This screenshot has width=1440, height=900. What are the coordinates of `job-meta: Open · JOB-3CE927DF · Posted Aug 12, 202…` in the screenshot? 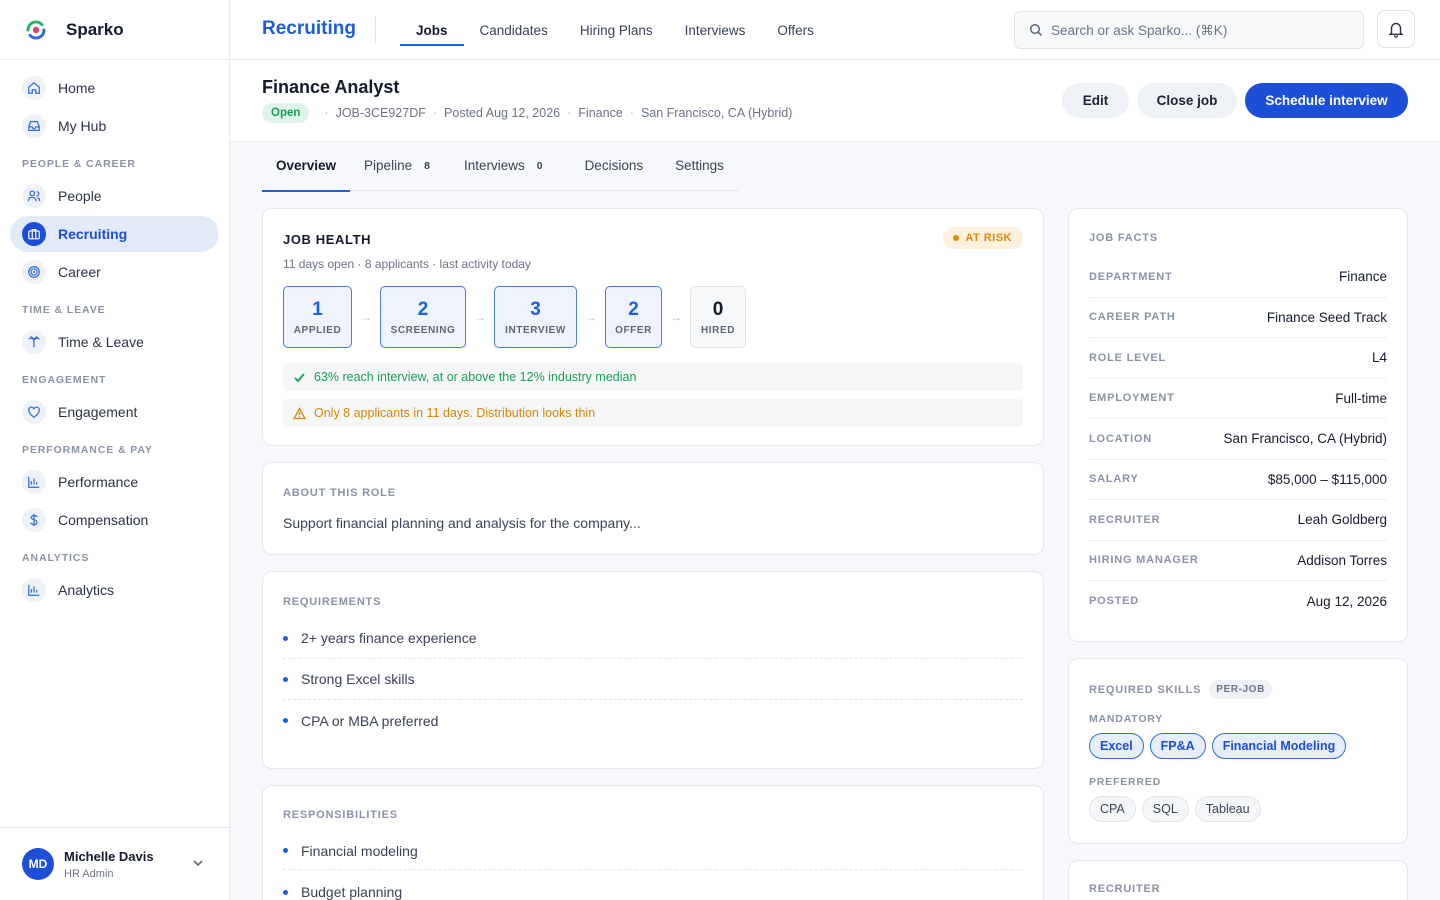 It's located at (527, 113).